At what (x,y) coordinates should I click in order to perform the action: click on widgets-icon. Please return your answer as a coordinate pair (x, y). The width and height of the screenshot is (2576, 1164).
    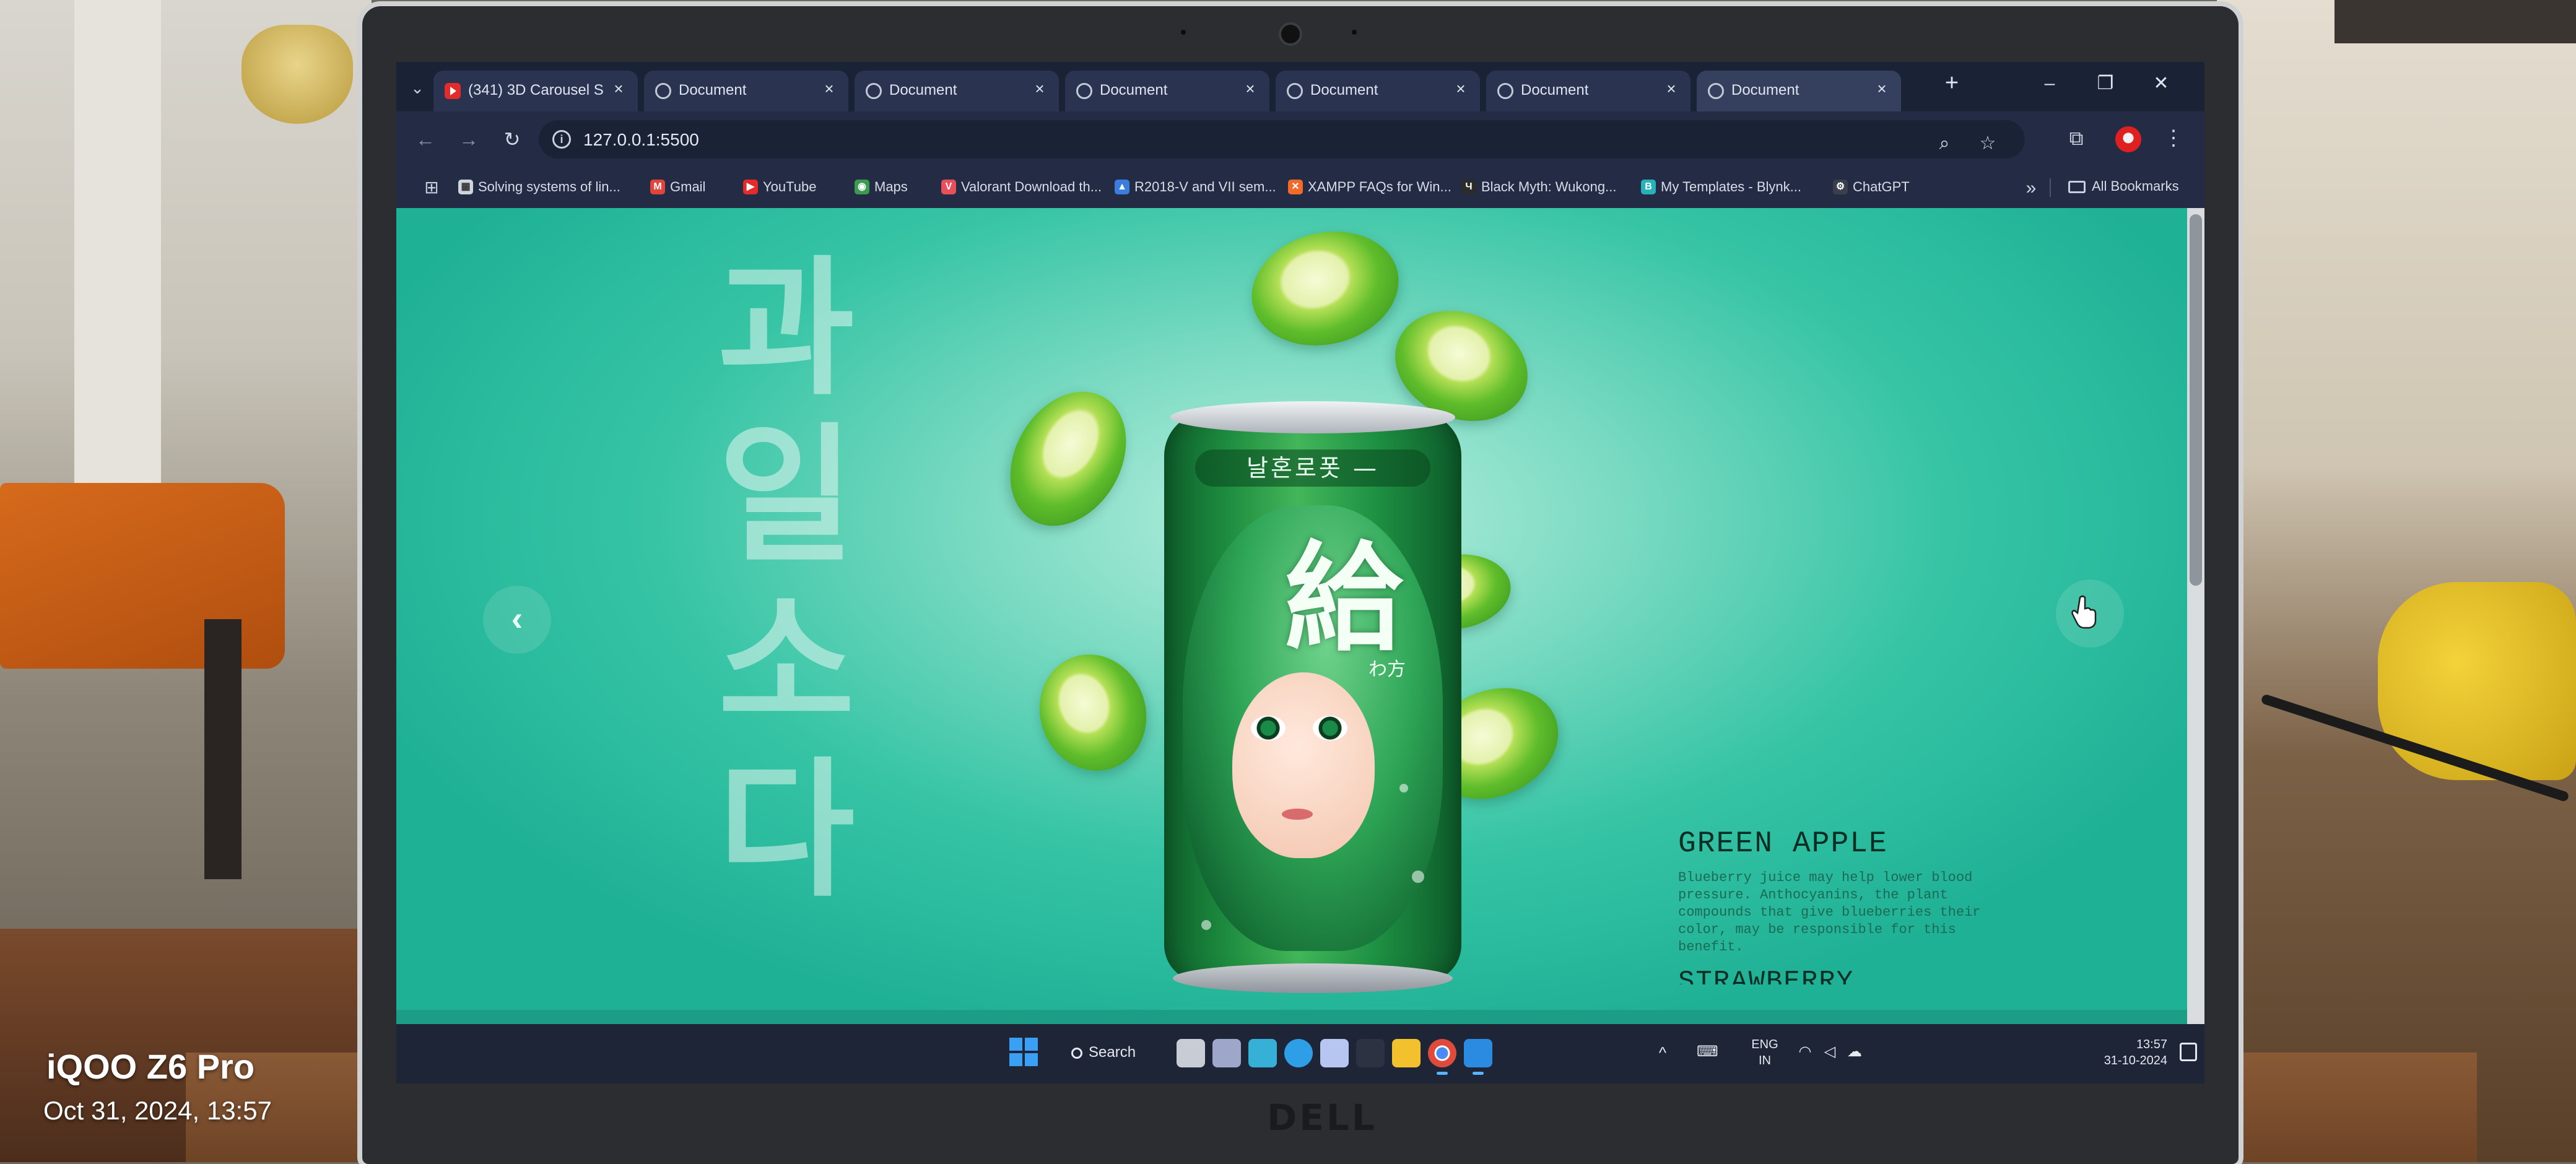
    Looking at the image, I should click on (1370, 1053).